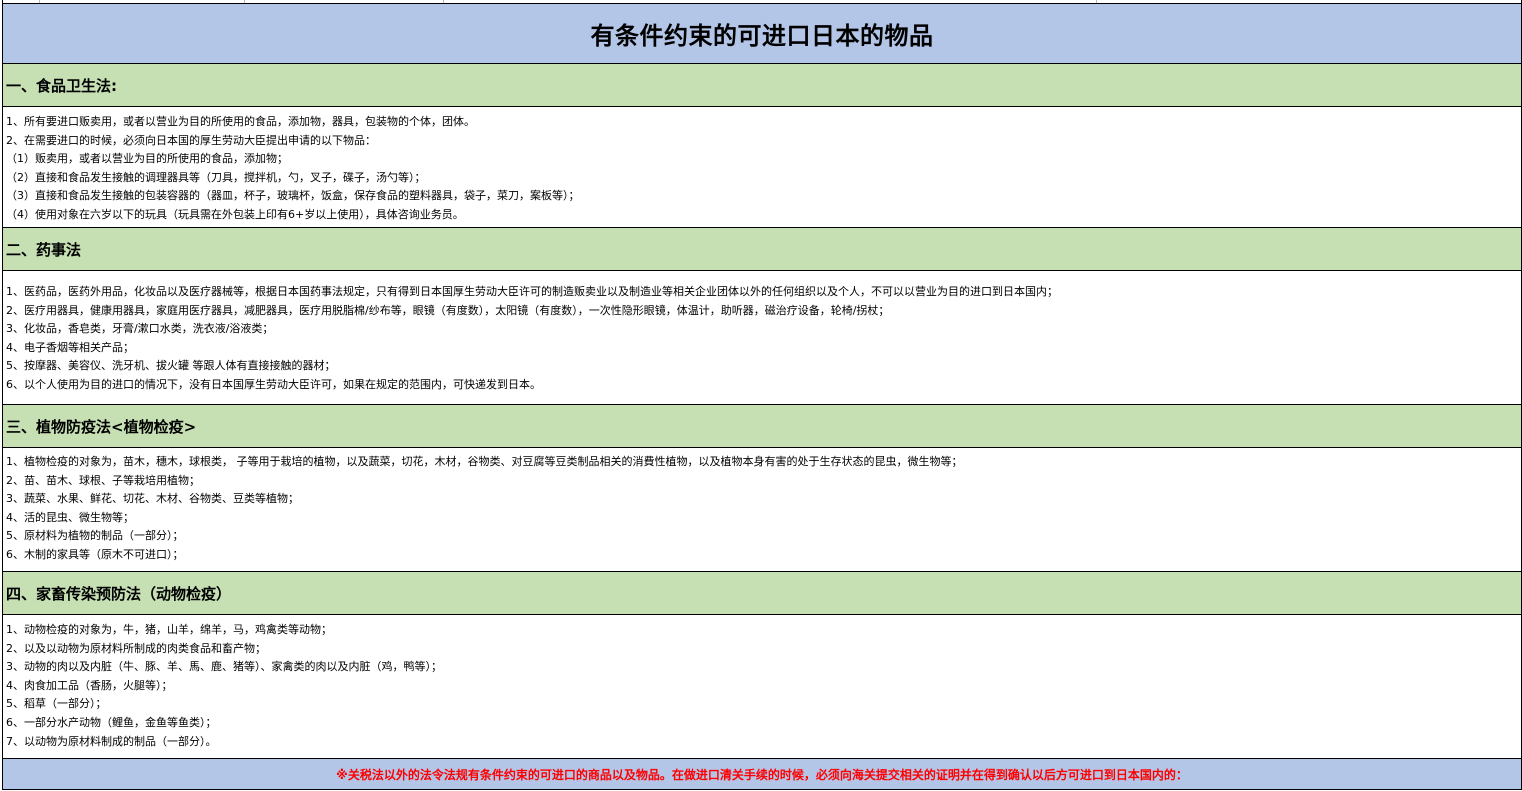 The width and height of the screenshot is (1522, 791). I want to click on section-title: 三、植物防疫法<植物检疫>, so click(101, 426).